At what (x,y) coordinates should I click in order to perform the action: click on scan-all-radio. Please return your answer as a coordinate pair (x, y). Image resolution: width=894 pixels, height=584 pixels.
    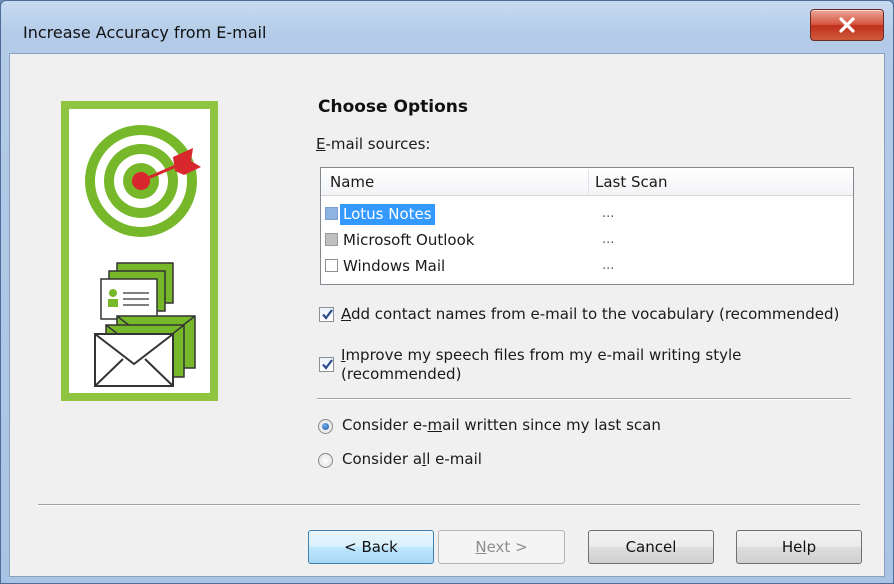
    Looking at the image, I should click on (325, 460).